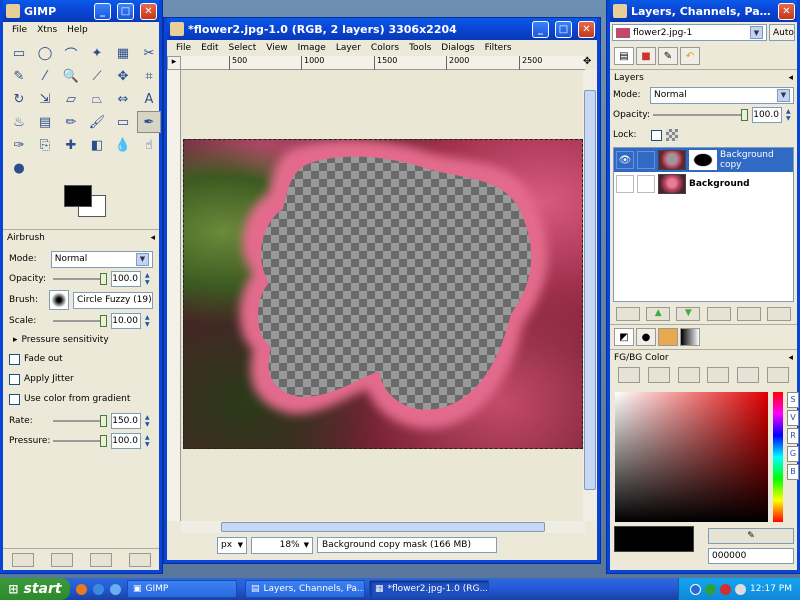 This screenshot has height=600, width=800. What do you see at coordinates (123, 99) in the screenshot?
I see `flip-icon: ⇔` at bounding box center [123, 99].